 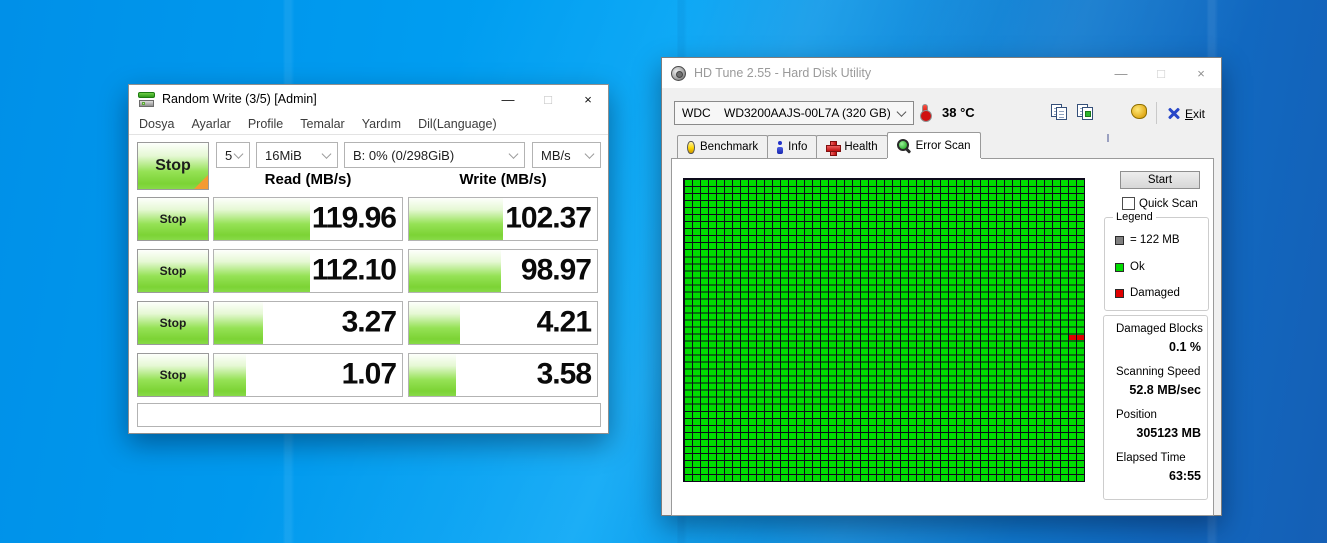 What do you see at coordinates (1160, 180) in the screenshot?
I see `start-button: Start` at bounding box center [1160, 180].